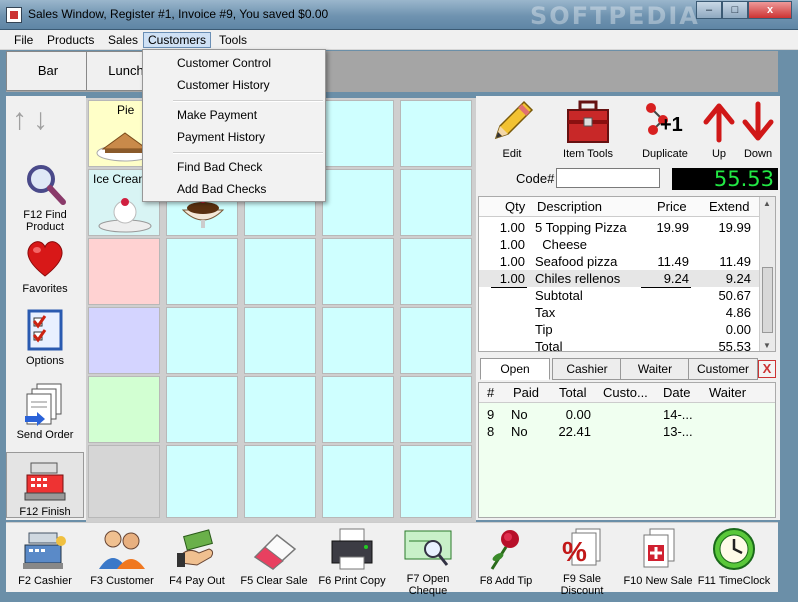 This screenshot has height=602, width=798. Describe the element at coordinates (582, 562) in the screenshot. I see `sale-discount-button: % F9 Sale Discount` at that location.